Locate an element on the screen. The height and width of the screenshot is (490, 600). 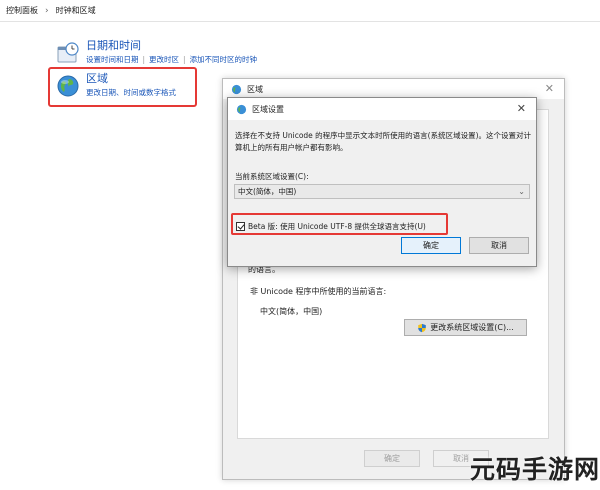
breadcrumb-current: 时钟和区域 is located at coordinates (76, 10).